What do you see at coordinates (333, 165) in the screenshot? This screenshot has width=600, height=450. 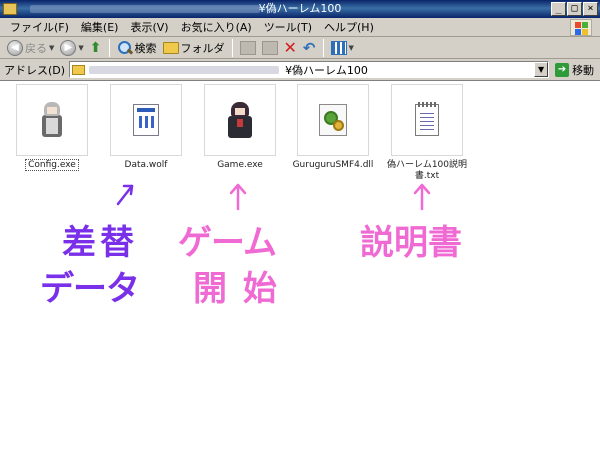 I see `file-name: GuruguruSMF4.dll` at bounding box center [333, 165].